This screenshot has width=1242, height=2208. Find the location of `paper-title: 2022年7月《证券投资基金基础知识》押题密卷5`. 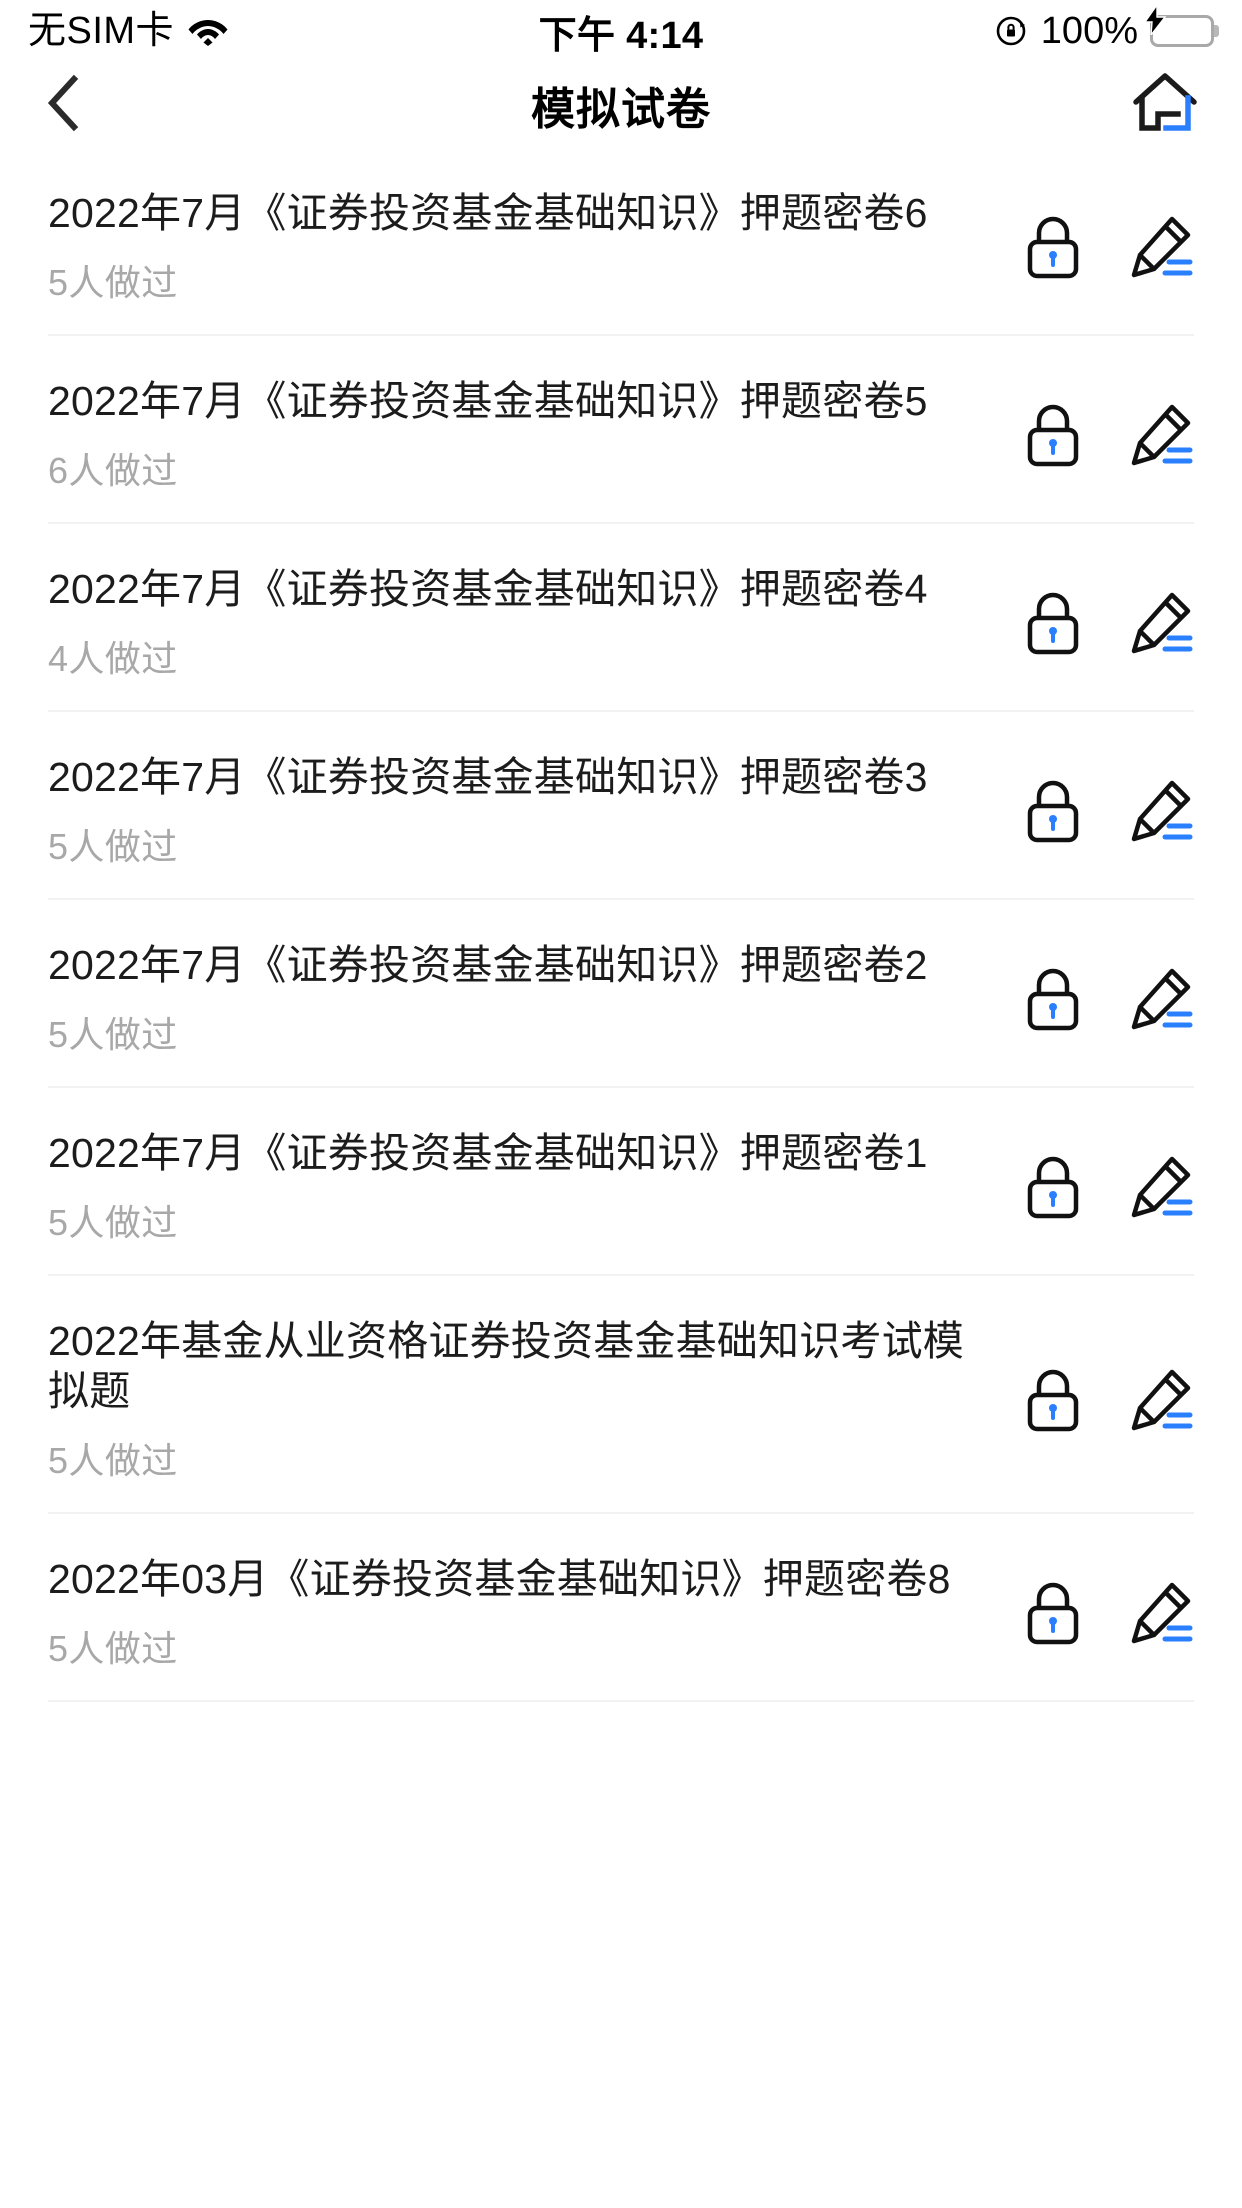

paper-title: 2022年7月《证券投资基金基础知识》押题密卷5 is located at coordinates (488, 401).